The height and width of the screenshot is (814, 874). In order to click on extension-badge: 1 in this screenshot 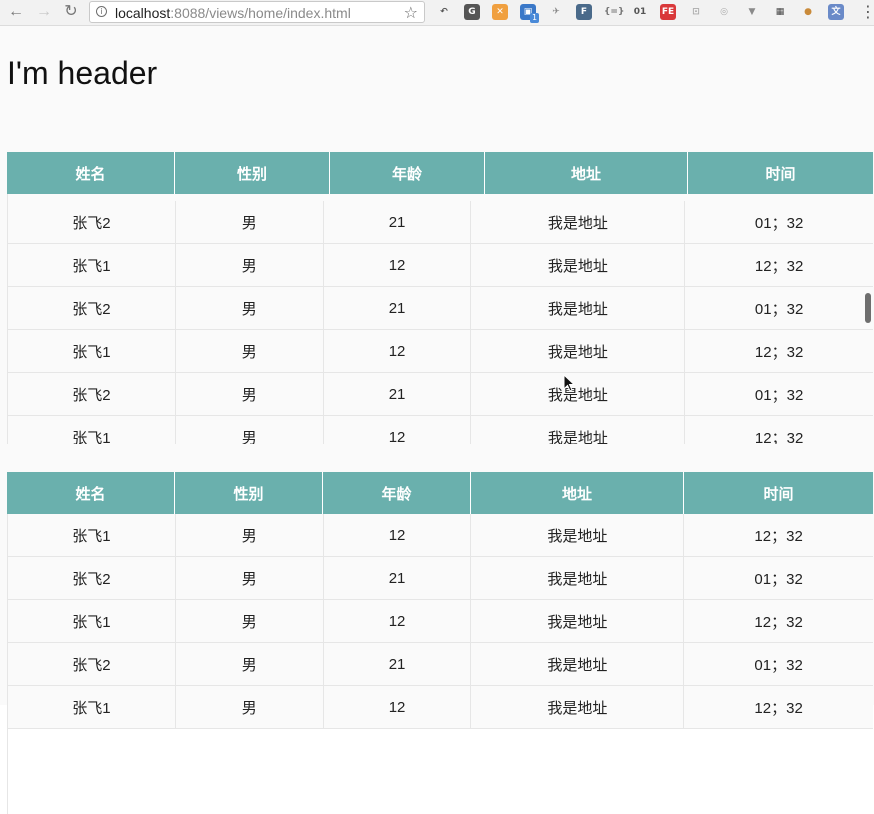, I will do `click(535, 18)`.